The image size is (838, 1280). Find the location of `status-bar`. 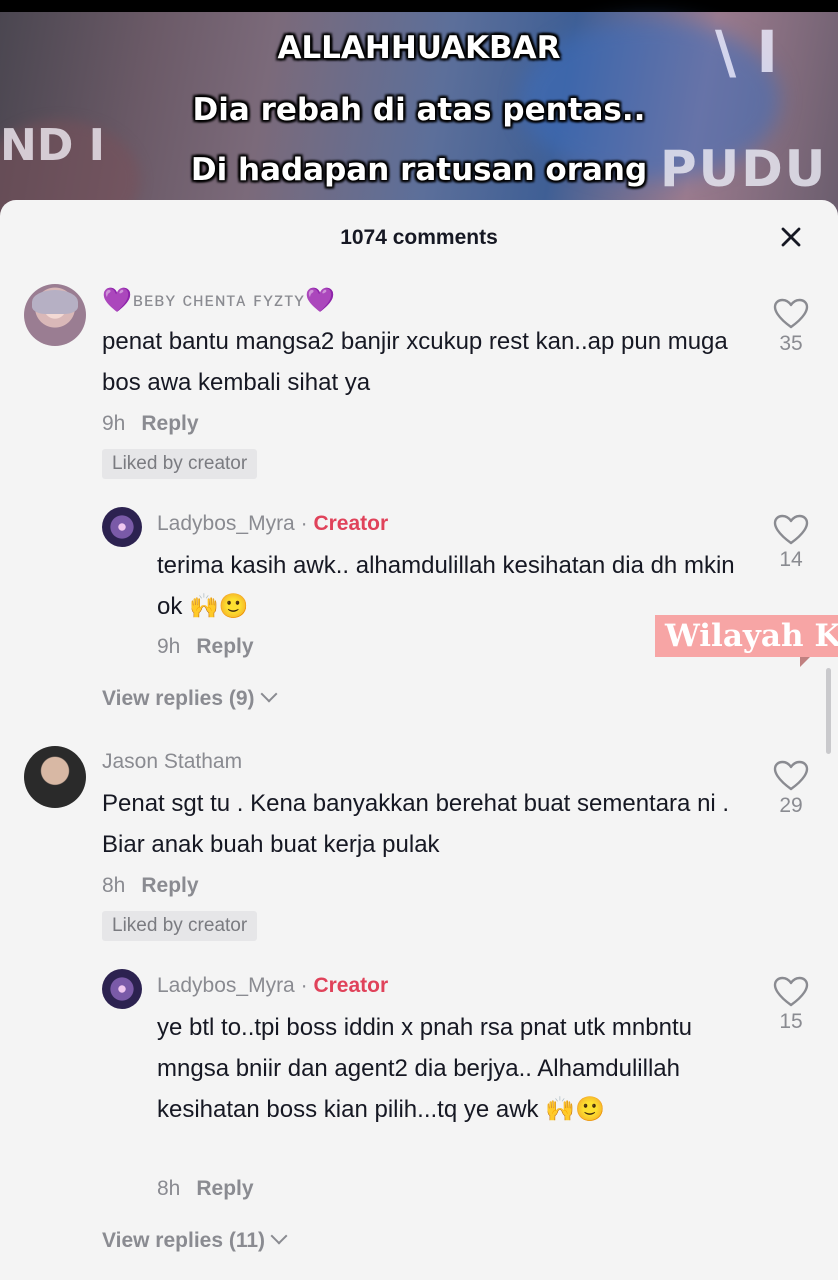

status-bar is located at coordinates (419, 6).